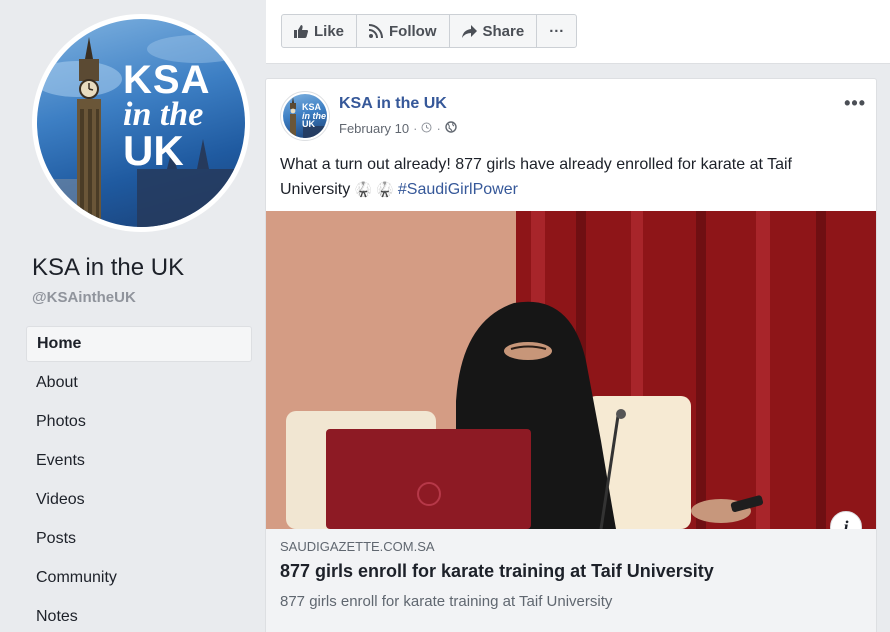  What do you see at coordinates (393, 104) in the screenshot?
I see `post-author-name: KSA in the UK` at bounding box center [393, 104].